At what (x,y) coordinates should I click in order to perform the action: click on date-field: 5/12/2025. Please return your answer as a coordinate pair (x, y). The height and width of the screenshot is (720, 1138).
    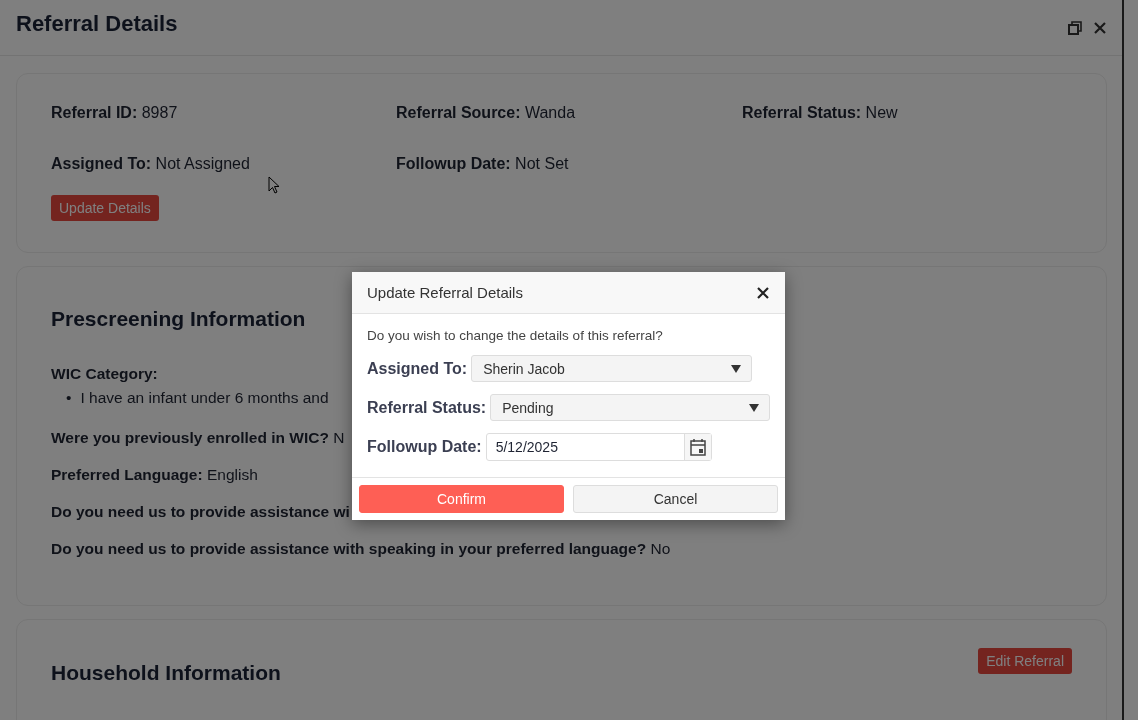
    Looking at the image, I should click on (598, 447).